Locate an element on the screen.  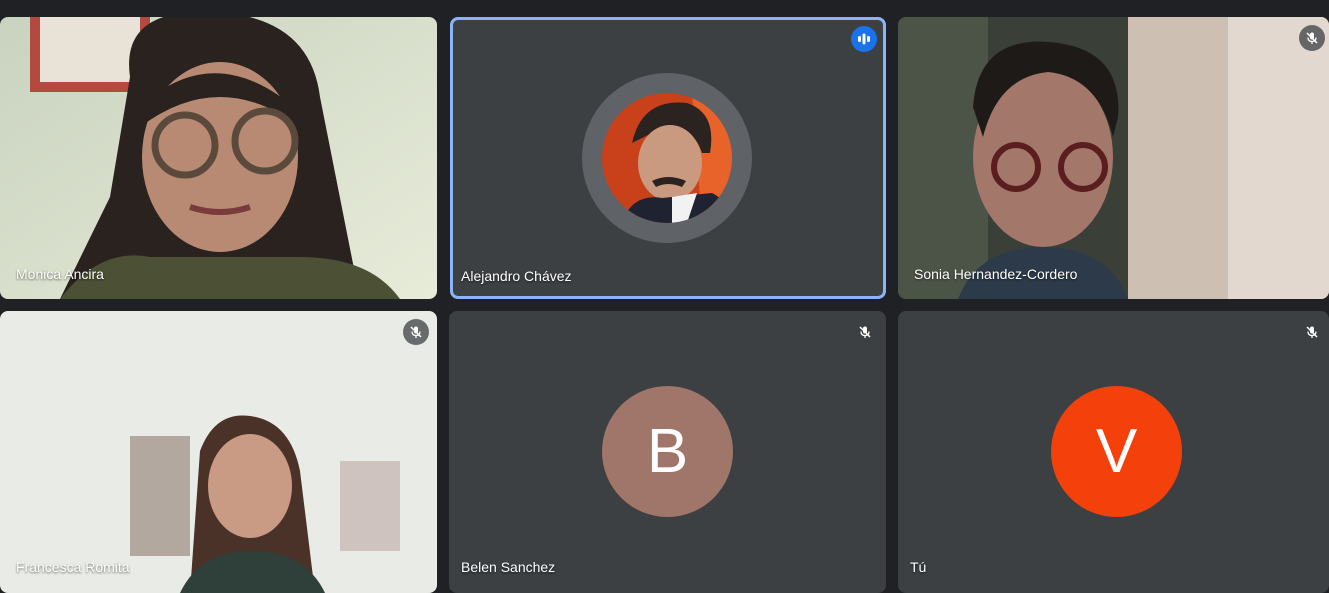
avatar: B is located at coordinates (667, 451).